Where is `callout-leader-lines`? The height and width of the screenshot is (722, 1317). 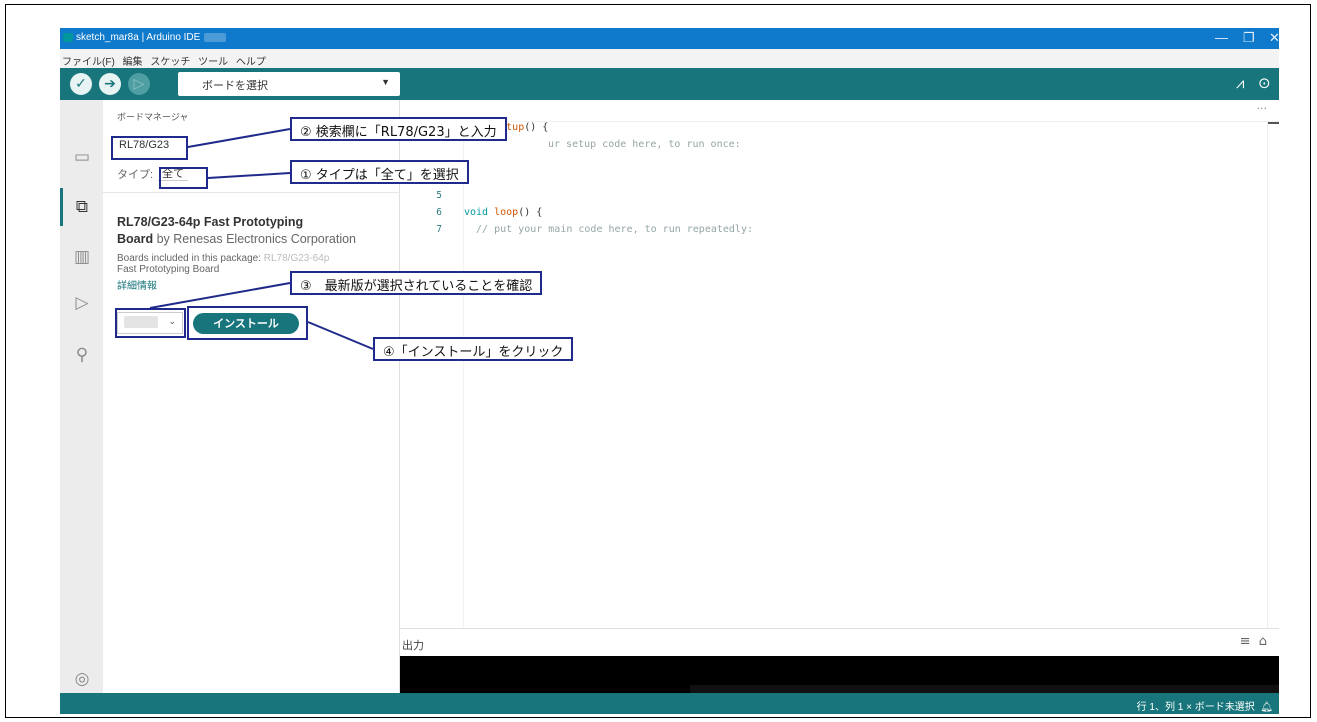 callout-leader-lines is located at coordinates (261, 239).